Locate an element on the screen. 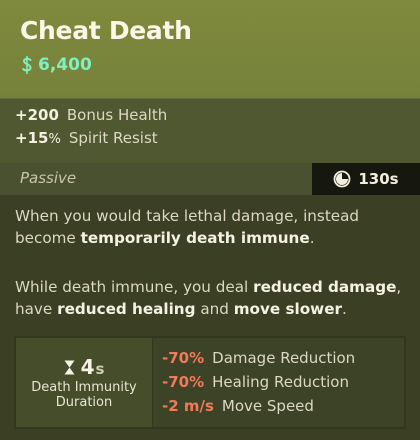 The image size is (420, 440). stat-value: +200 is located at coordinates (37, 115).